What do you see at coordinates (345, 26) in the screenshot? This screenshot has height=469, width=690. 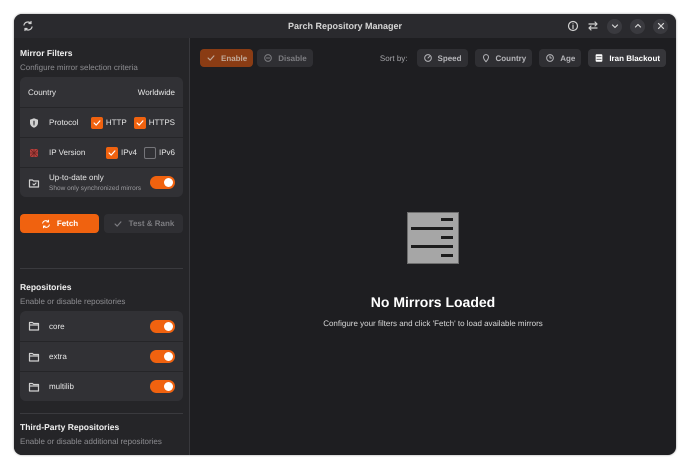 I see `window-title: Parch Repository Manager` at bounding box center [345, 26].